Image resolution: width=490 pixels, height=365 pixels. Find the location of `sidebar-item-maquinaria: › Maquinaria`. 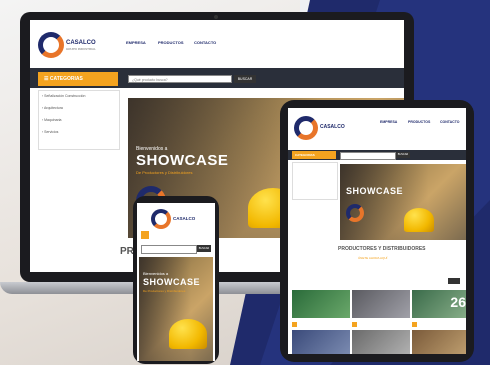

sidebar-item-maquinaria: › Maquinaria is located at coordinates (51, 120).